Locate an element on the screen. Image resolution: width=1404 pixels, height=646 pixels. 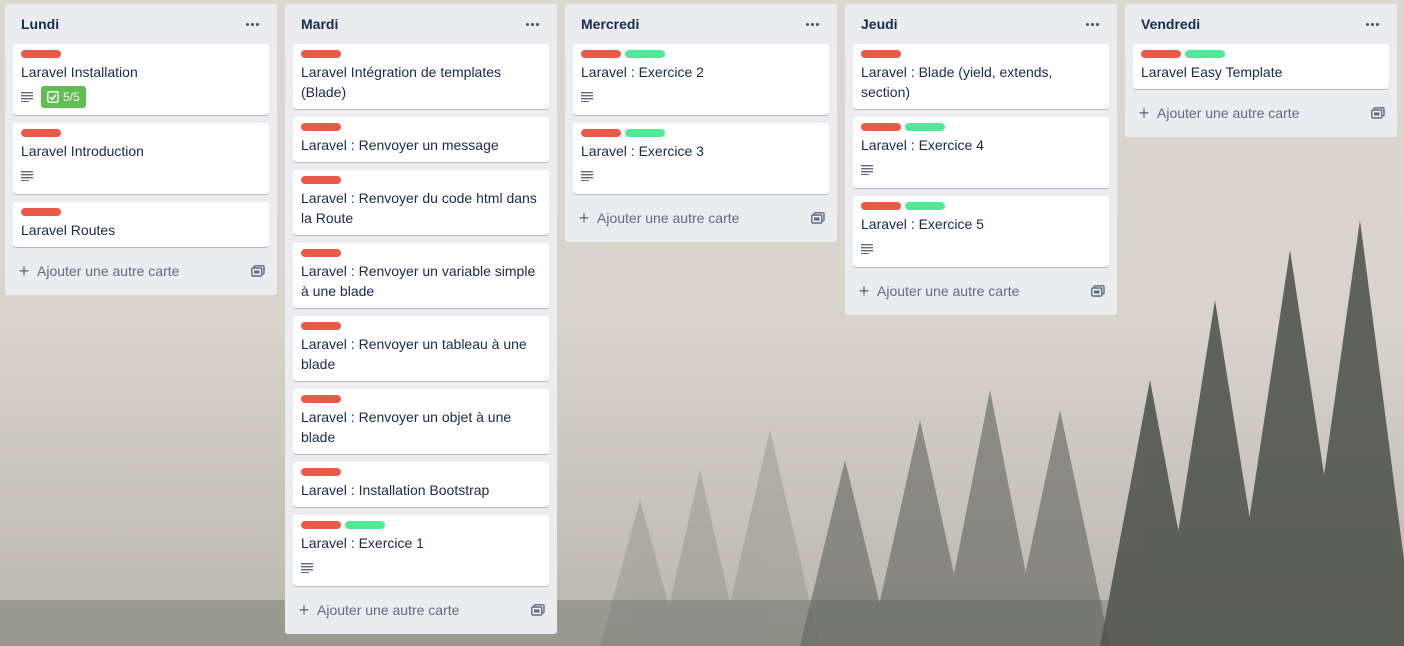
card: Laravel Installation 5/5 is located at coordinates (141, 79).